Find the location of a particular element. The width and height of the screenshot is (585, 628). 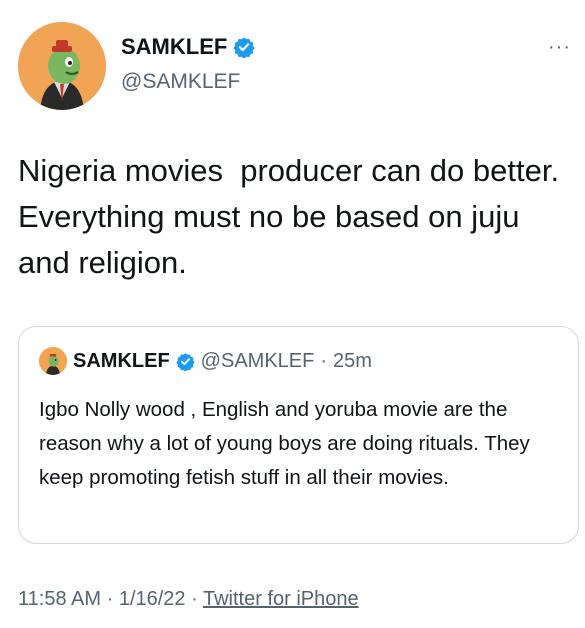

author-block: SAMKLEF @SAMKLEF is located at coordinates (188, 64).